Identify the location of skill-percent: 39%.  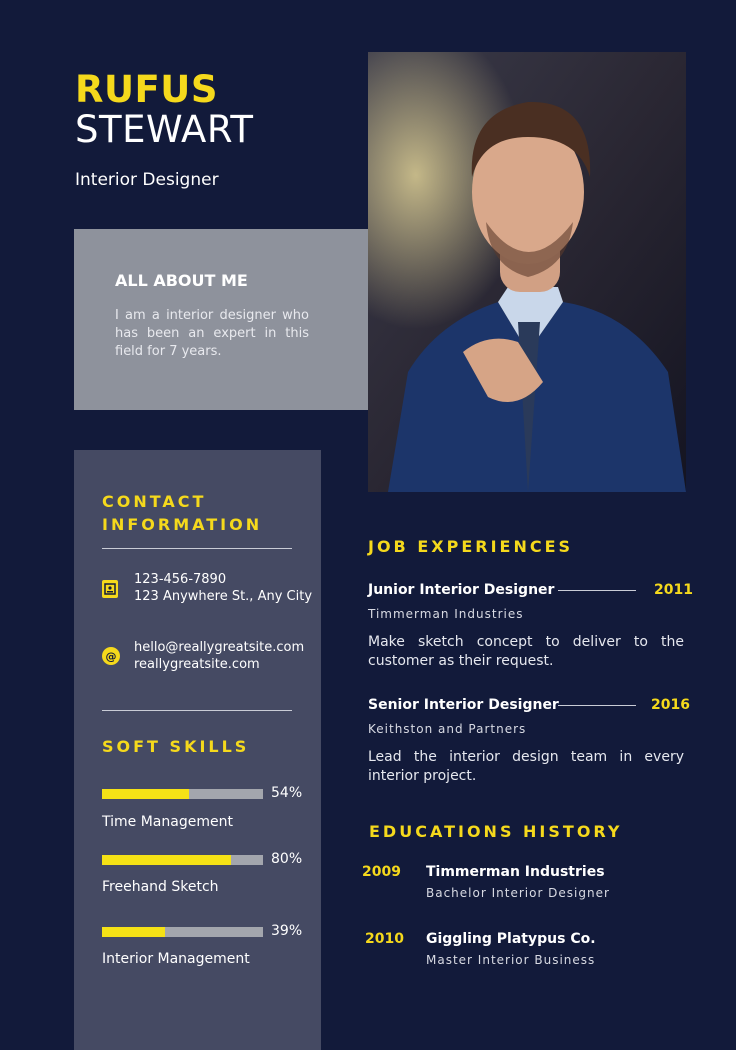
(287, 931).